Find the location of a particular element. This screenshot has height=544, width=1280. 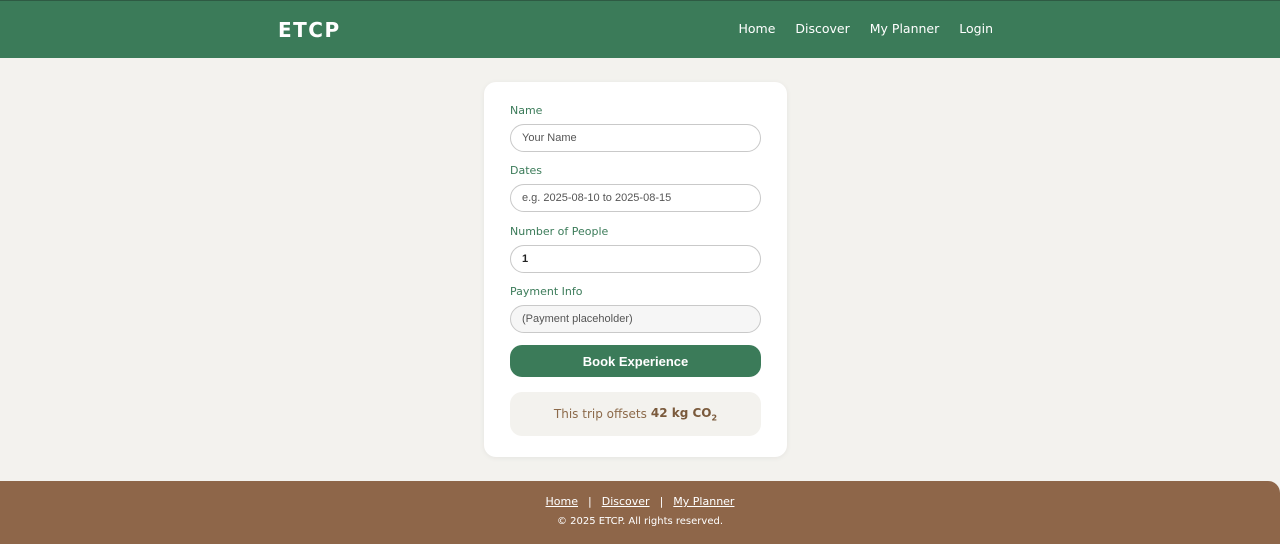

footer-discover-link: Discover is located at coordinates (626, 501).